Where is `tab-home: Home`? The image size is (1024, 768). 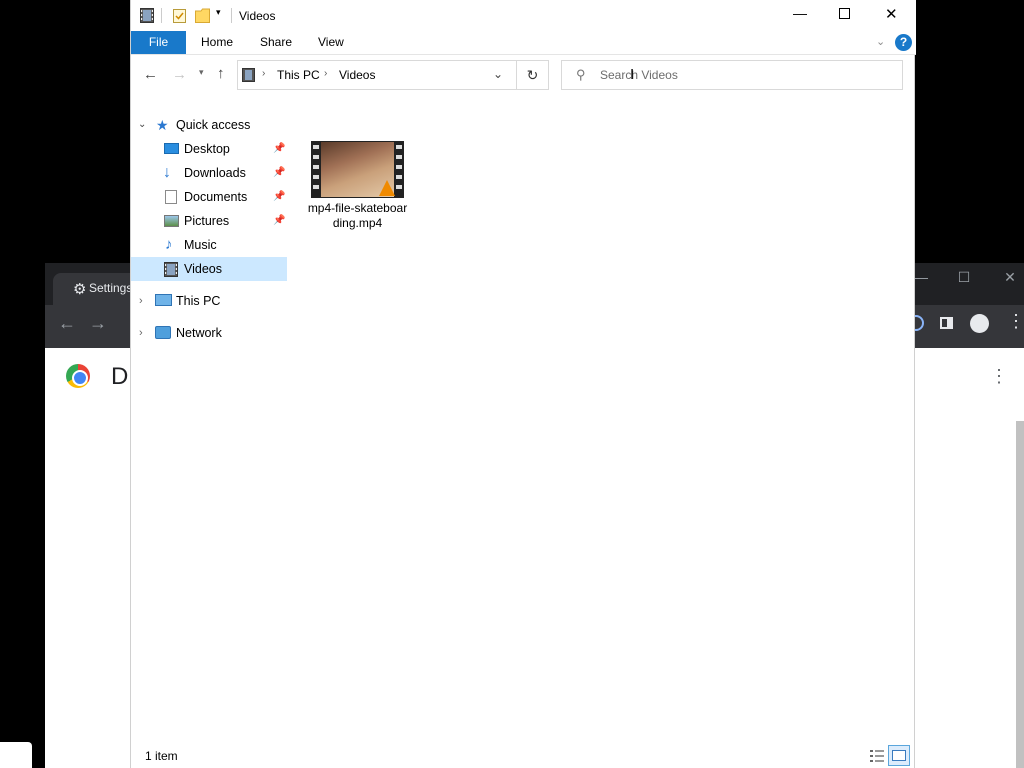
tab-home: Home is located at coordinates (217, 42).